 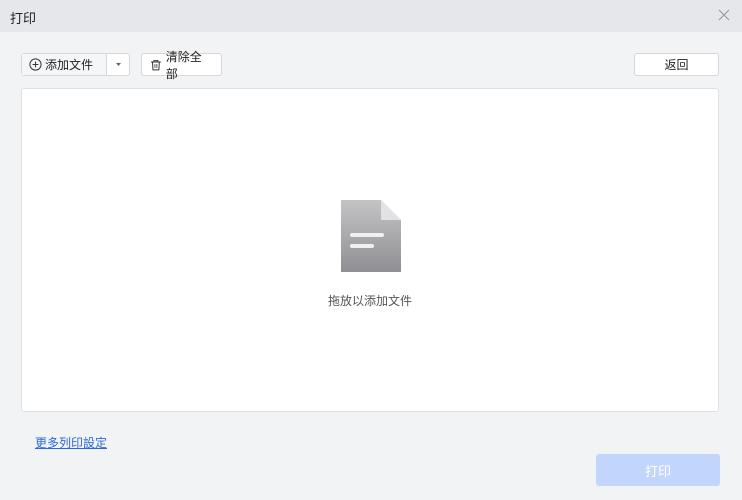 I want to click on clear-all-label: 清除全部, so click(x=183, y=65).